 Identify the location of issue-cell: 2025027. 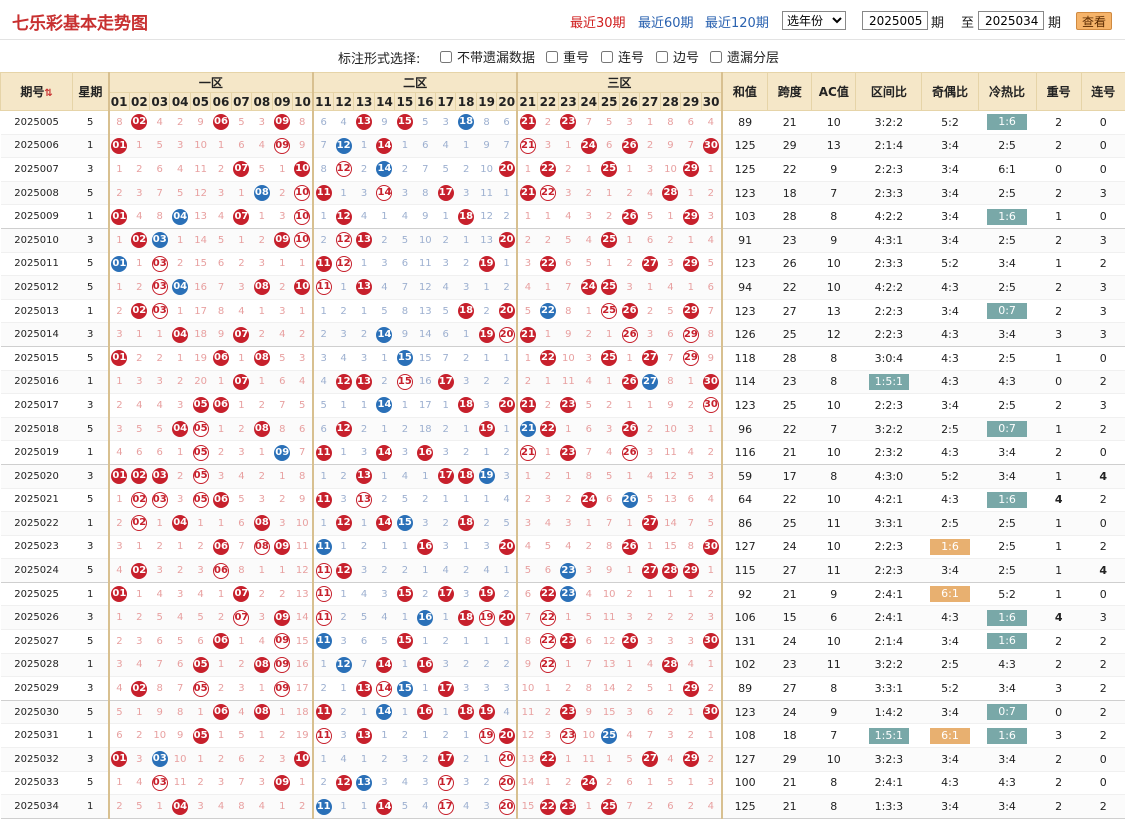
(36, 641).